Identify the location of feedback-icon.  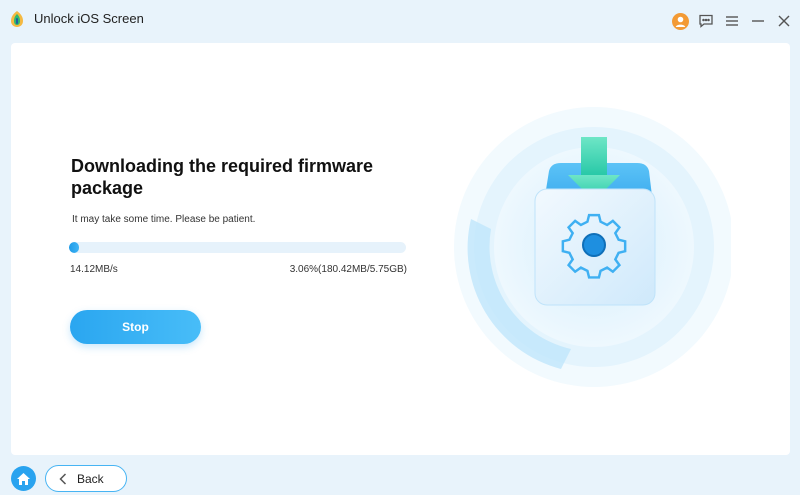
(706, 21).